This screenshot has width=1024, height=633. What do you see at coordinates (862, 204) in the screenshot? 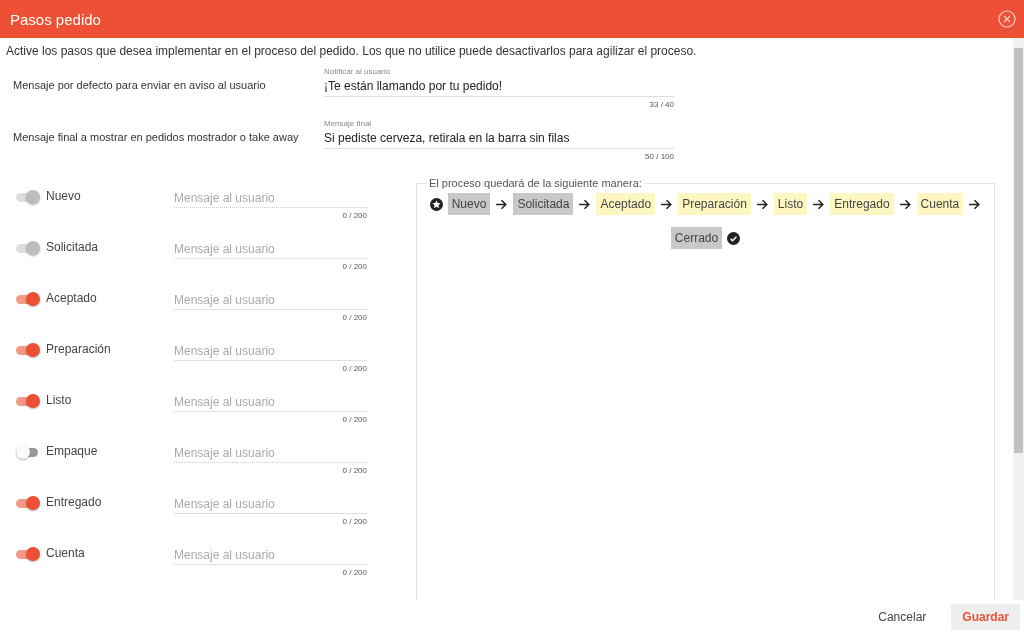
I see `step-chip: Entregado` at bounding box center [862, 204].